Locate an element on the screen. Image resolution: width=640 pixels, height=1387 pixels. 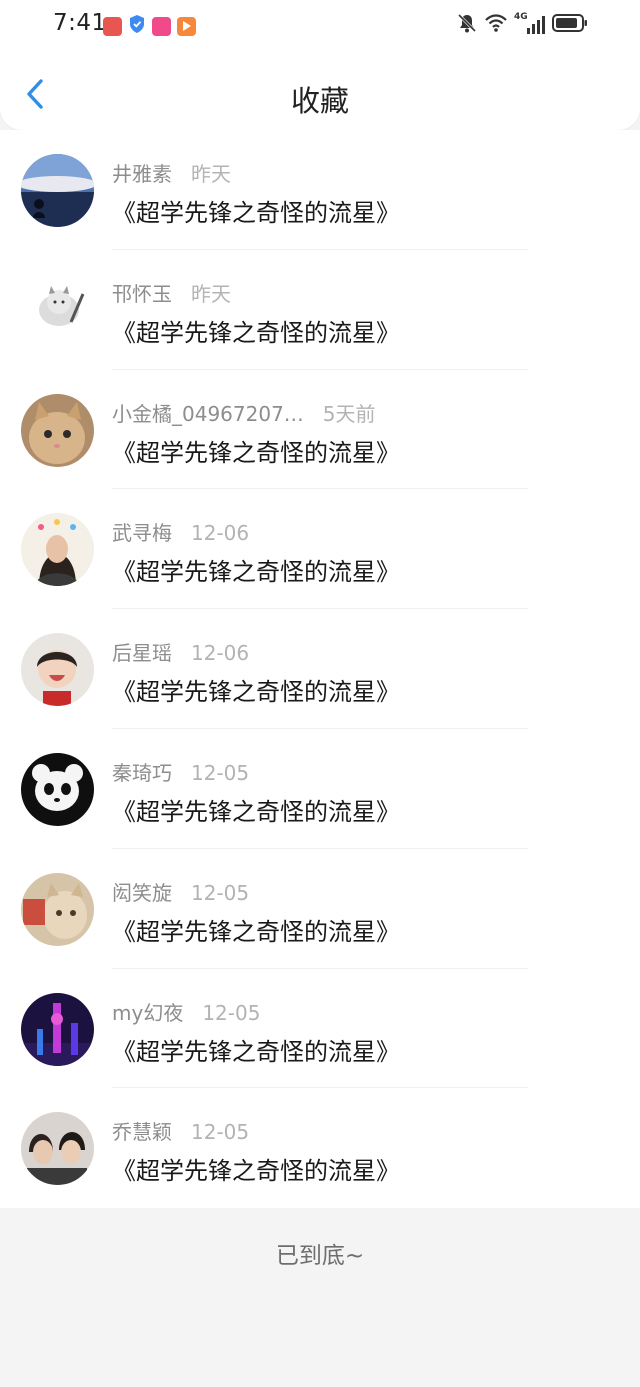
status-time: 7:41 is located at coordinates (80, 23).